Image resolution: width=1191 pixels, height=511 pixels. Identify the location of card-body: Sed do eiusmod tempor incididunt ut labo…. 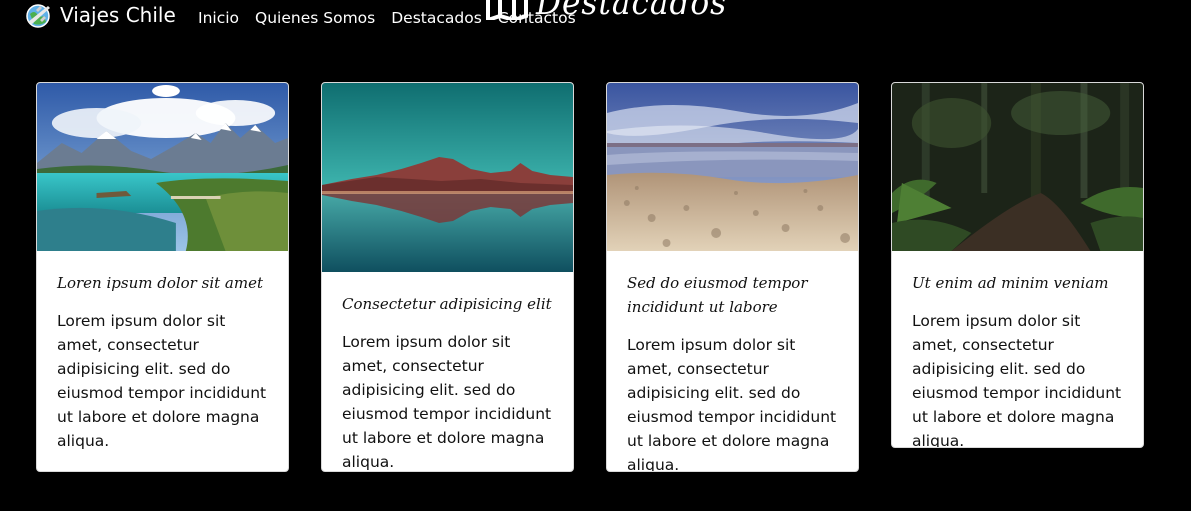
(732, 361).